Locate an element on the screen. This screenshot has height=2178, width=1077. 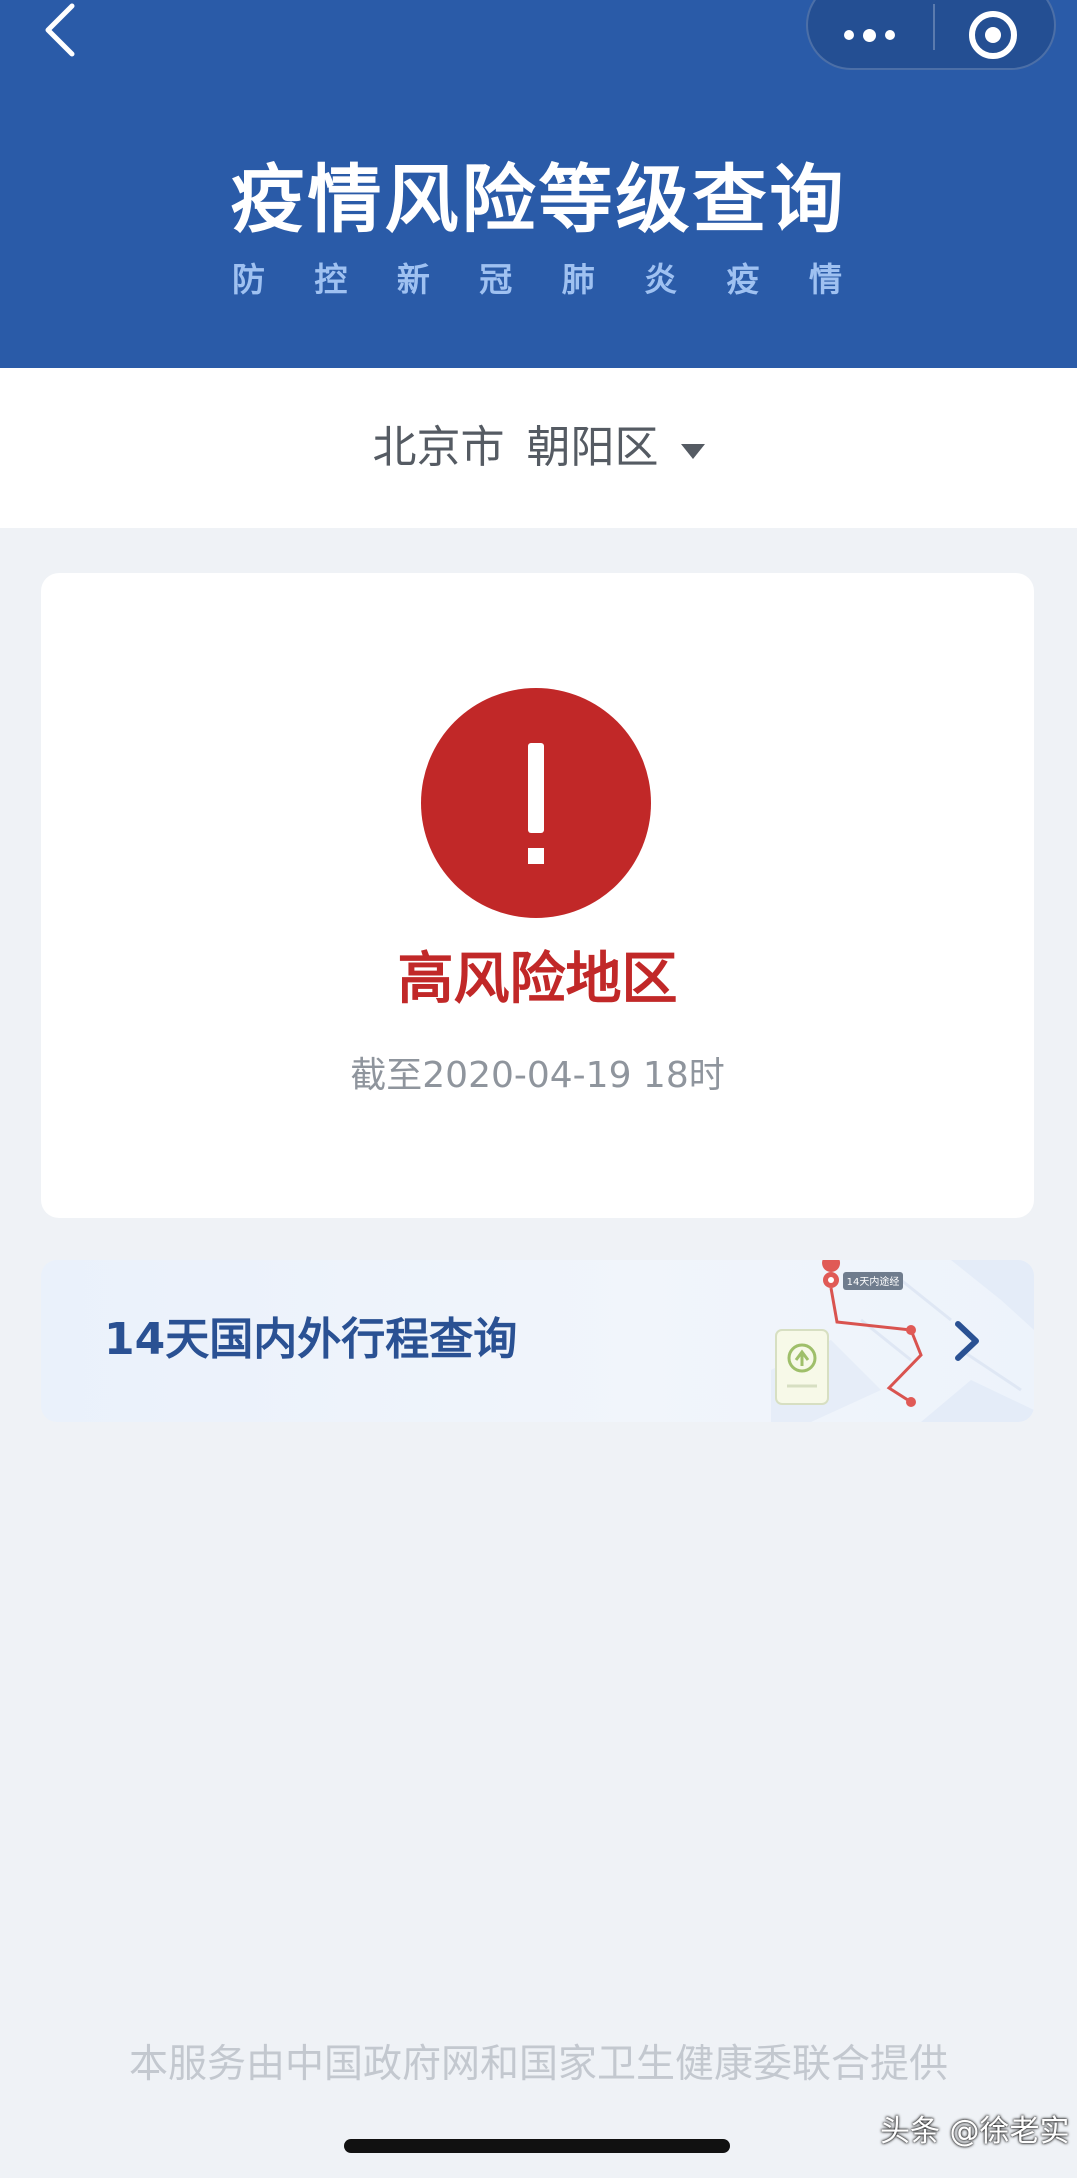
more-dots-icon is located at coordinates (869, 35).